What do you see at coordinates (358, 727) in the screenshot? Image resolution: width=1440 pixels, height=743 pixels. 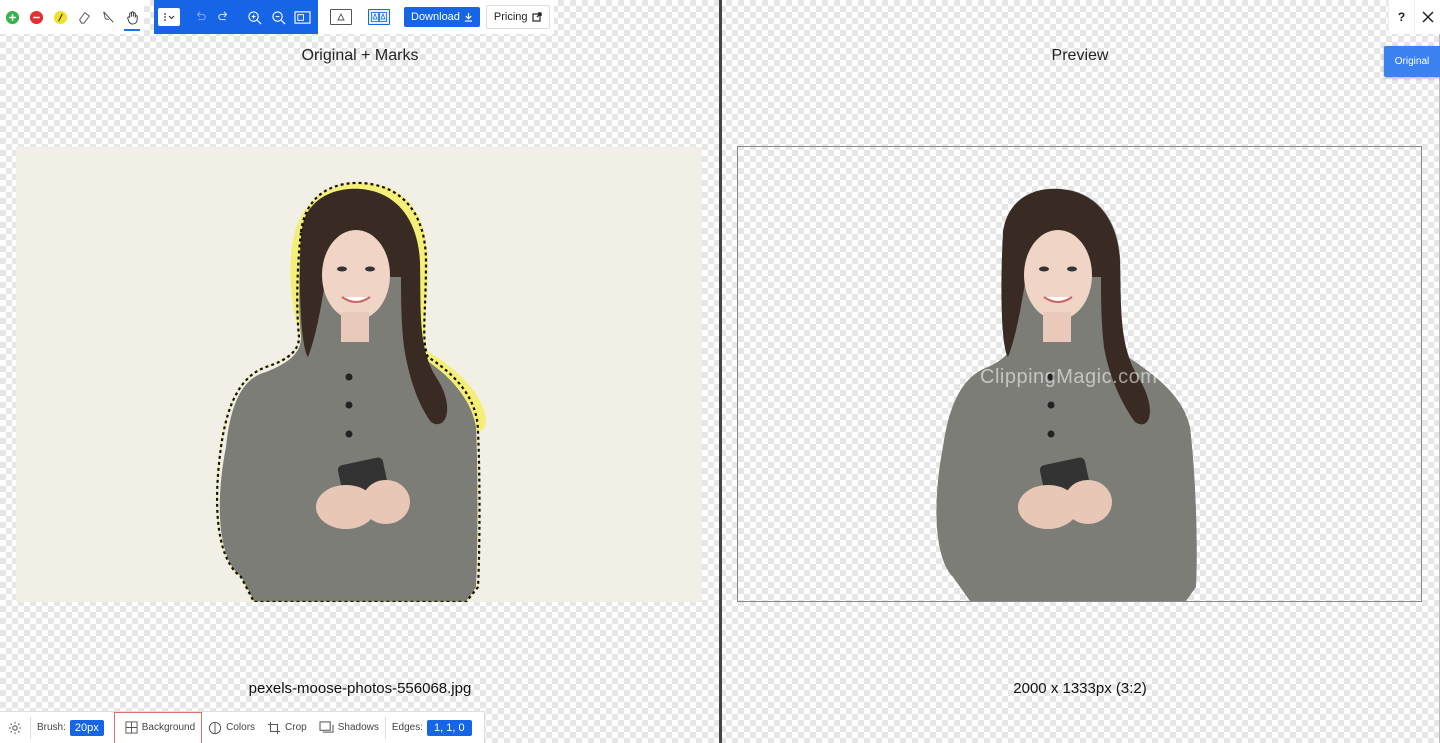 I see `shadows-label: Shadows` at bounding box center [358, 727].